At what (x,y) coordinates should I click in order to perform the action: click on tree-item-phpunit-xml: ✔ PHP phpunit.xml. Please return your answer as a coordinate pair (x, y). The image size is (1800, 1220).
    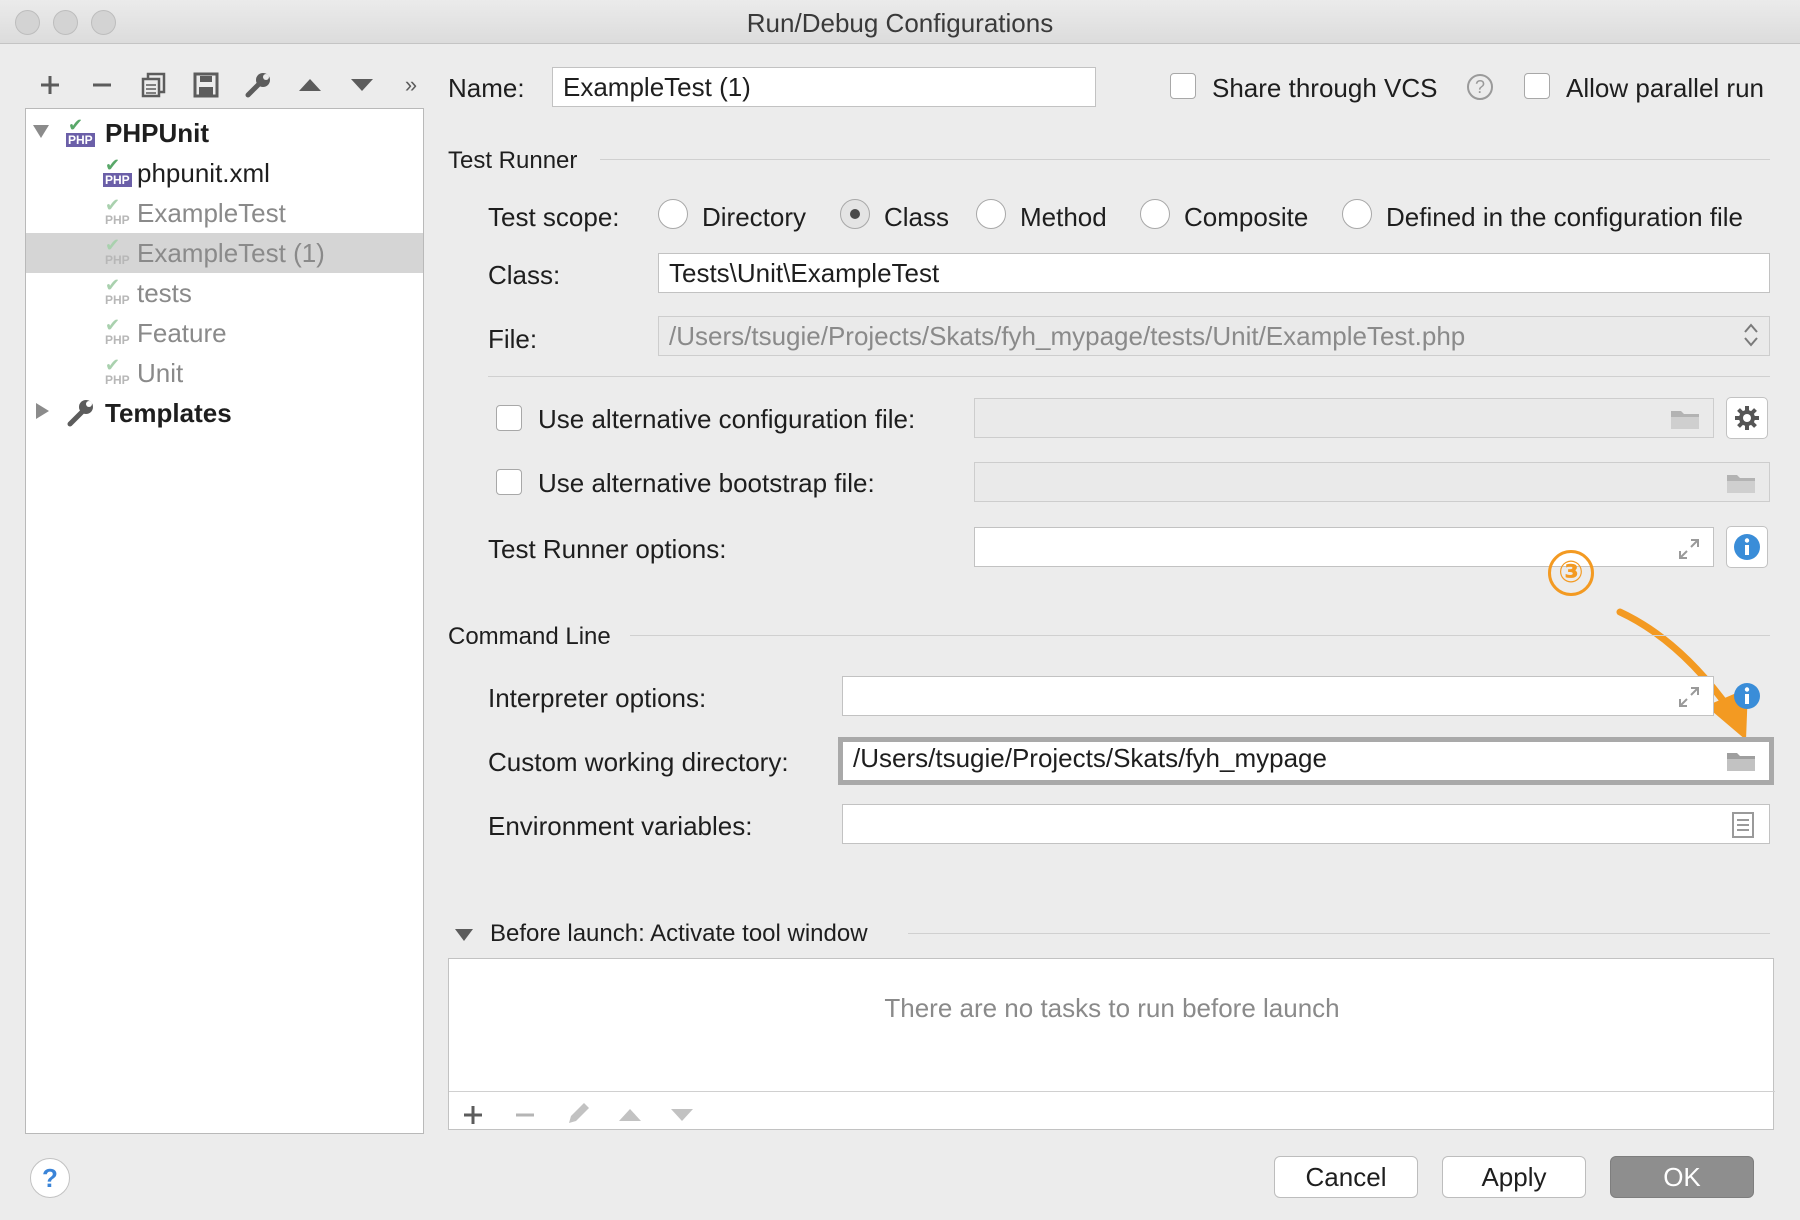
    Looking at the image, I should click on (224, 173).